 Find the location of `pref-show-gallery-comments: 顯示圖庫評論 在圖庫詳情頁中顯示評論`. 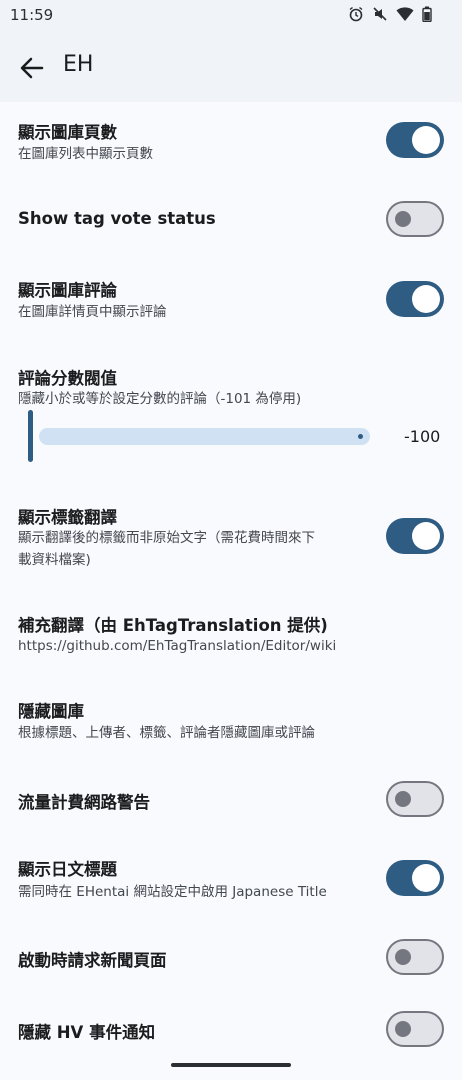

pref-show-gallery-comments: 顯示圖庫評論 在圖庫詳情頁中顯示評論 is located at coordinates (231, 304).